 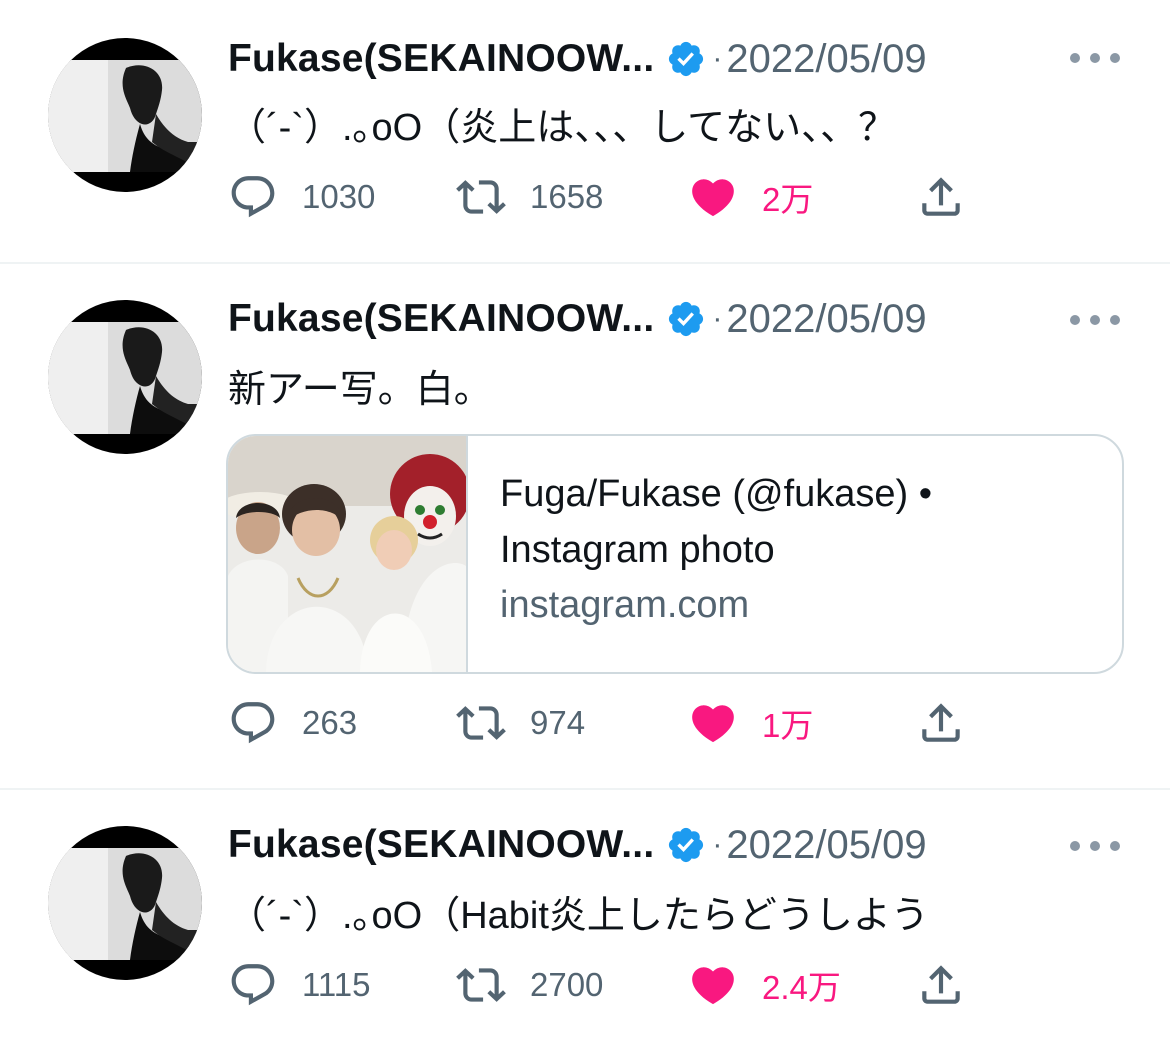 I want to click on tweet-text: （´-`）.｡oO（Habit炎上したらどうしよう, so click(x=578, y=916).